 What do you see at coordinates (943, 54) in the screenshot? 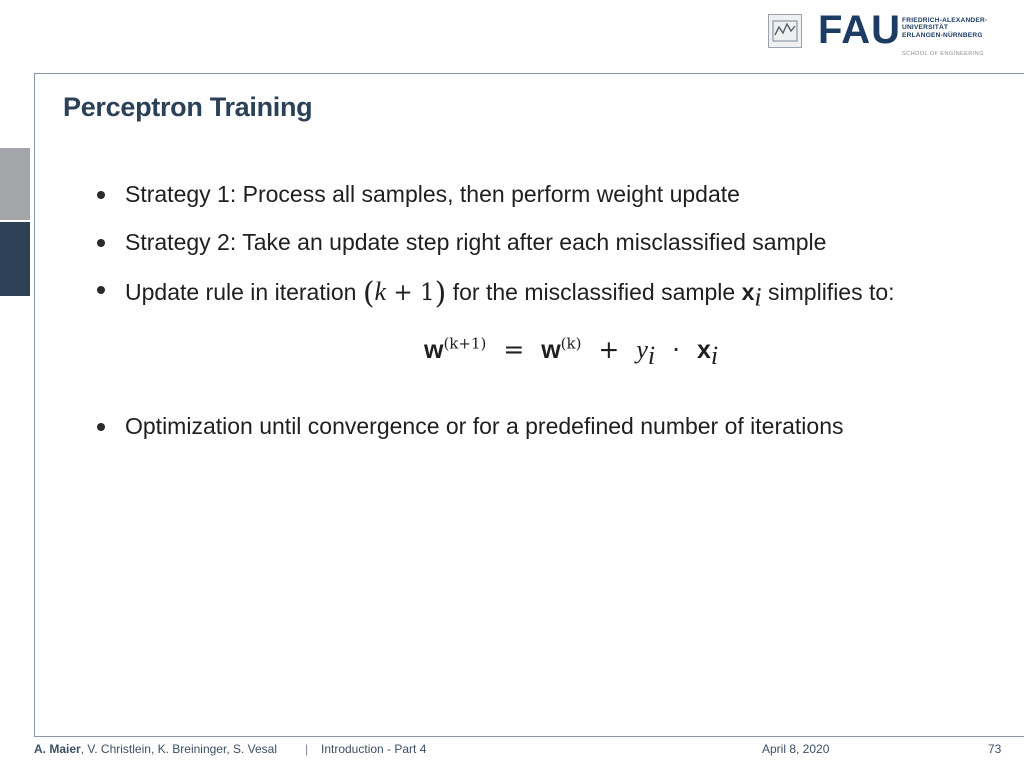
I see `fau-school-name: SCHOOL OF ENGINEERING` at bounding box center [943, 54].